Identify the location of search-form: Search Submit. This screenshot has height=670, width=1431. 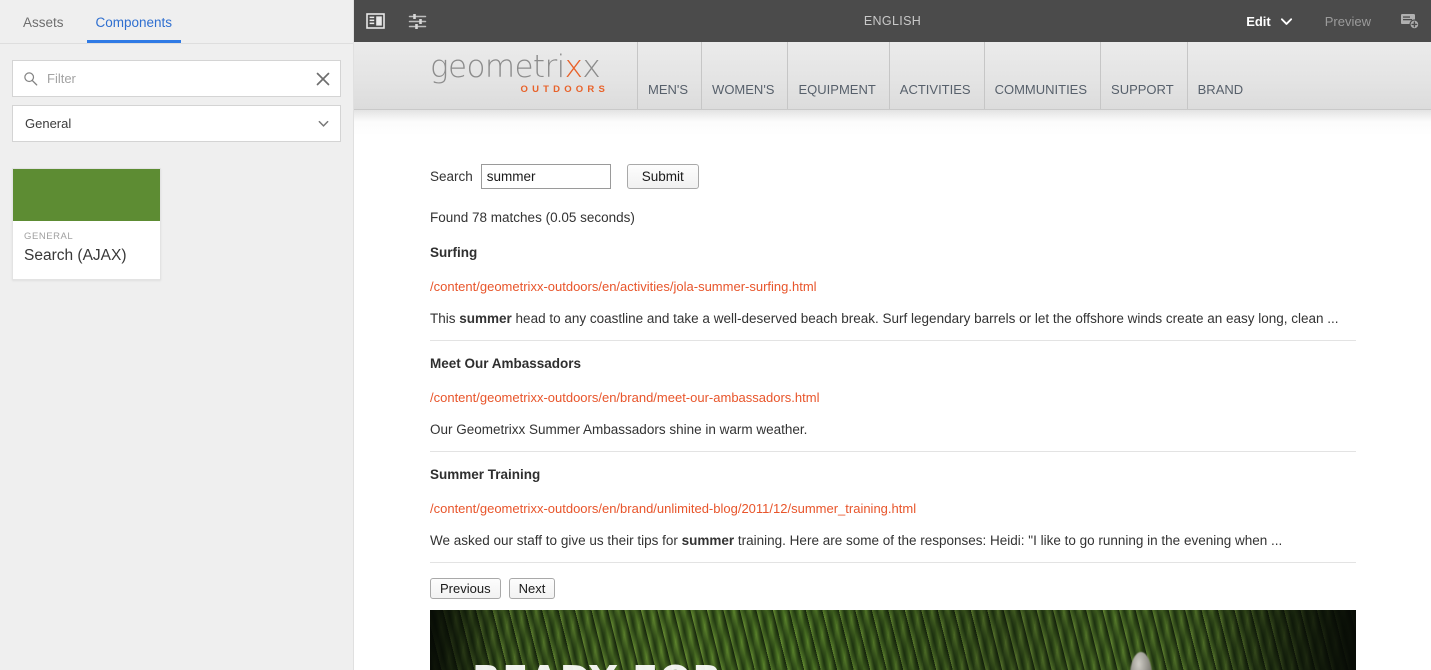
(930, 176).